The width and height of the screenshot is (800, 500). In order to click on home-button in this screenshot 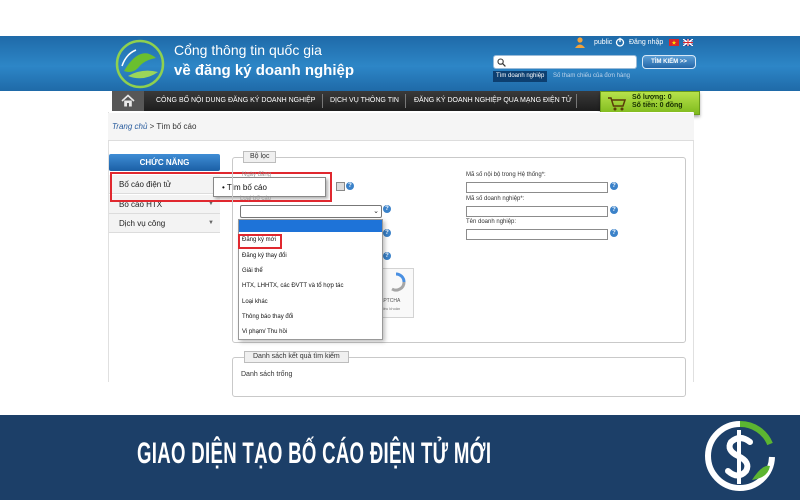, I will do `click(128, 101)`.